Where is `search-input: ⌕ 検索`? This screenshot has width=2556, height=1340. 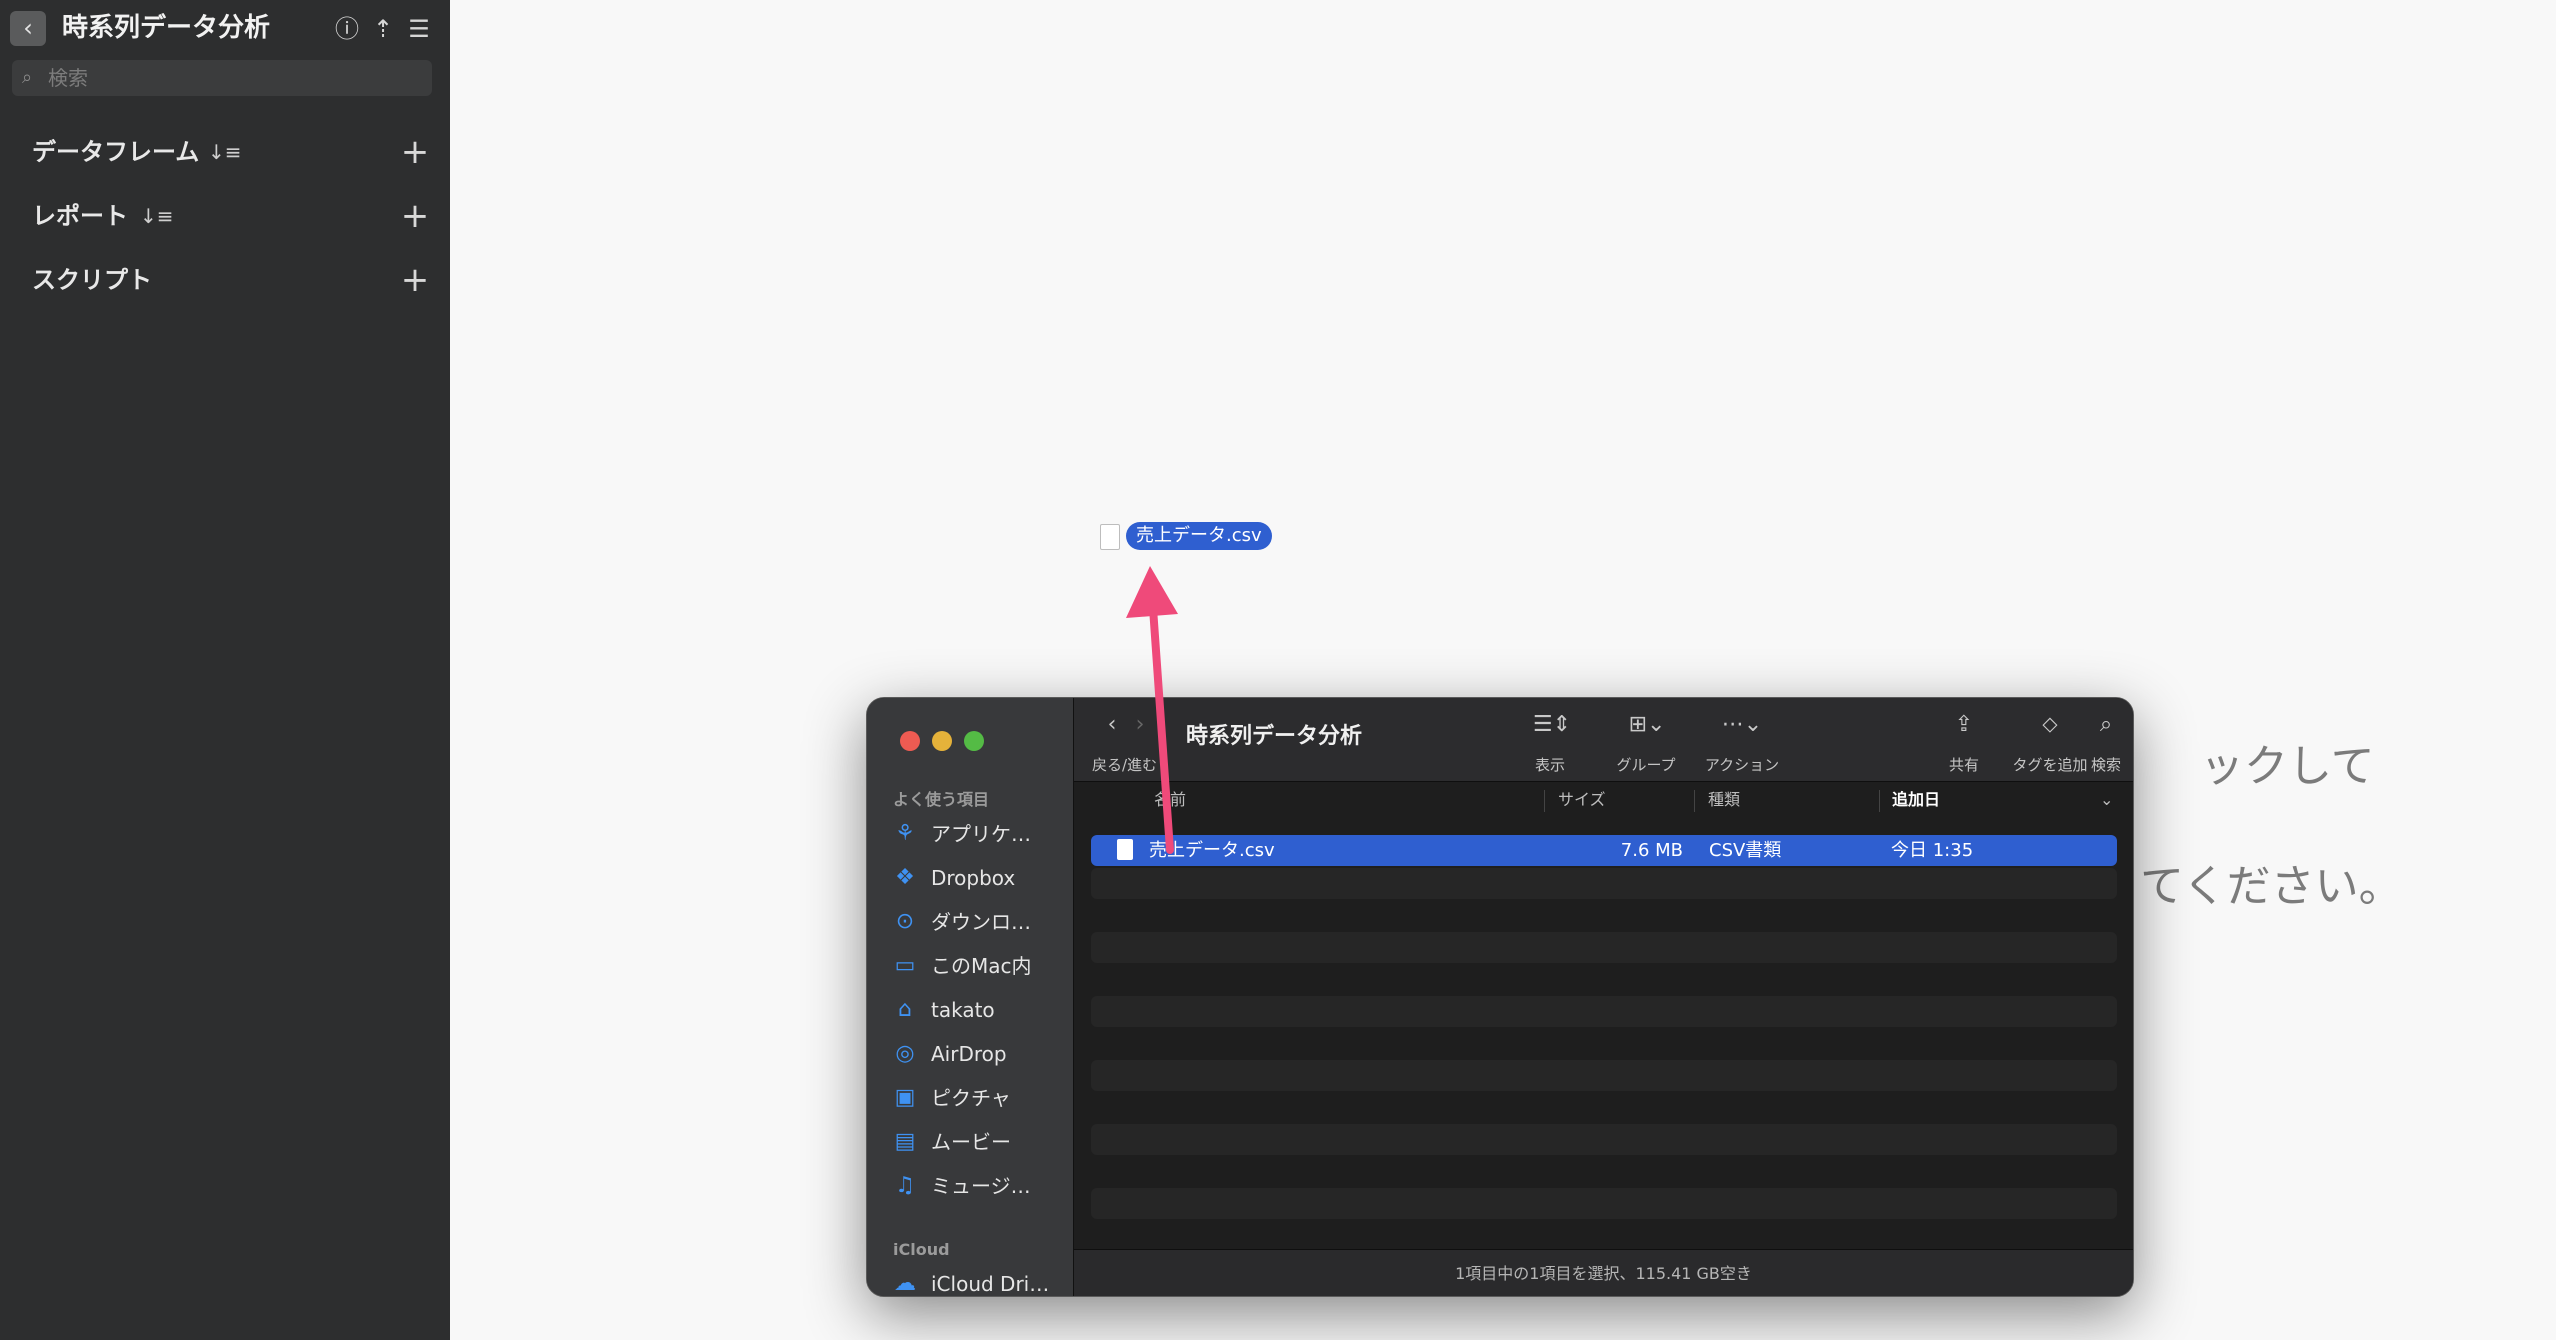 search-input: ⌕ 検索 is located at coordinates (222, 78).